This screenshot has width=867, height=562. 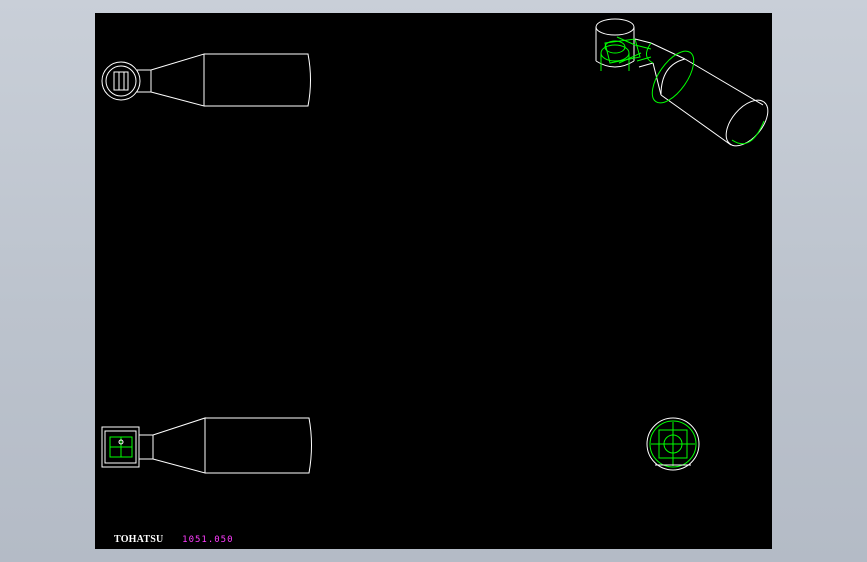 I want to click on hub-top, so click(x=615, y=27).